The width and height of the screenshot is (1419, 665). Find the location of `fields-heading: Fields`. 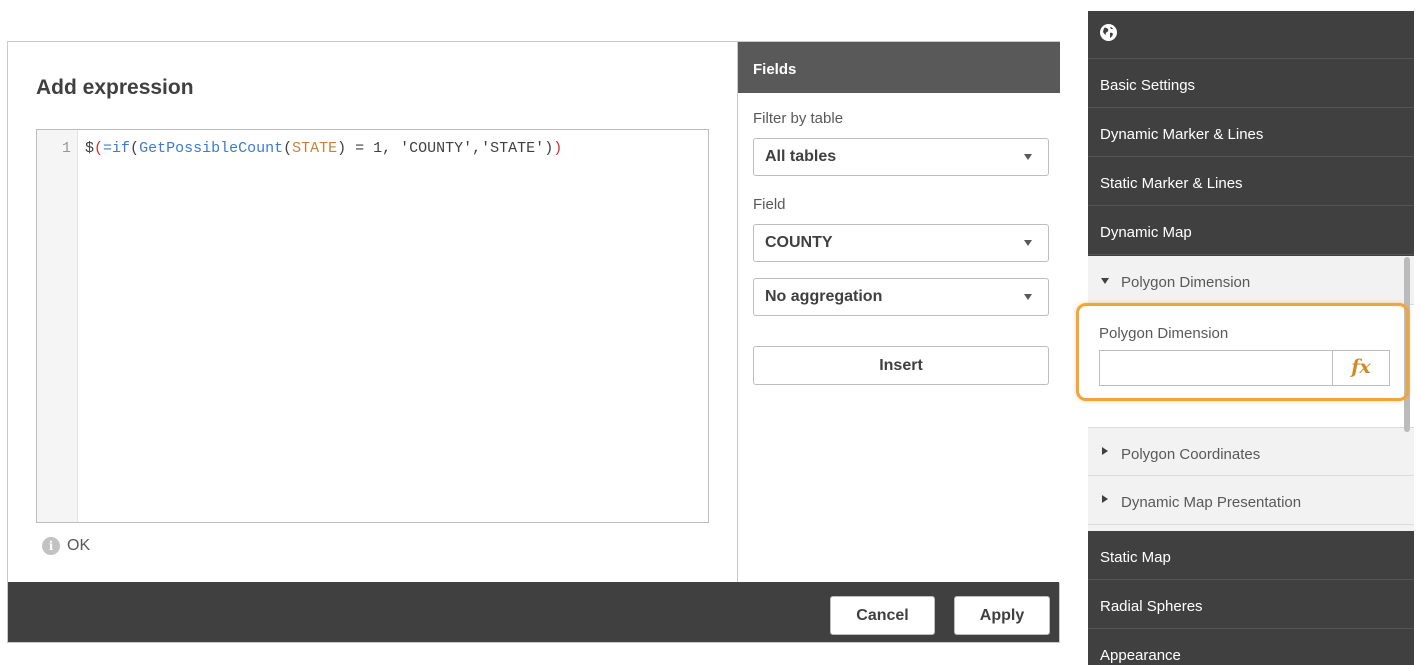

fields-heading: Fields is located at coordinates (899, 67).